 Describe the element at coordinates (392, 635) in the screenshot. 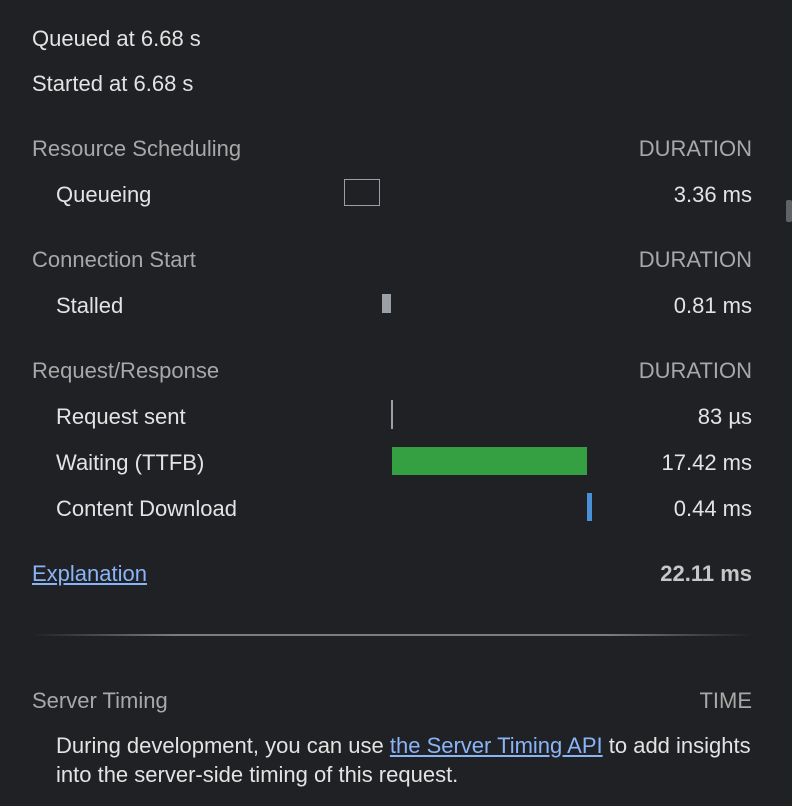

I see `divider` at that location.